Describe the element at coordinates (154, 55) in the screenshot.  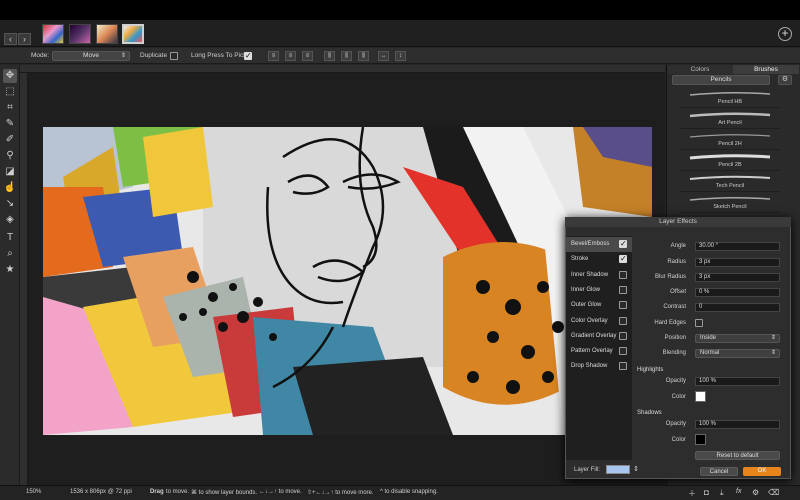
I see `duplicate-label: Duplicate` at that location.